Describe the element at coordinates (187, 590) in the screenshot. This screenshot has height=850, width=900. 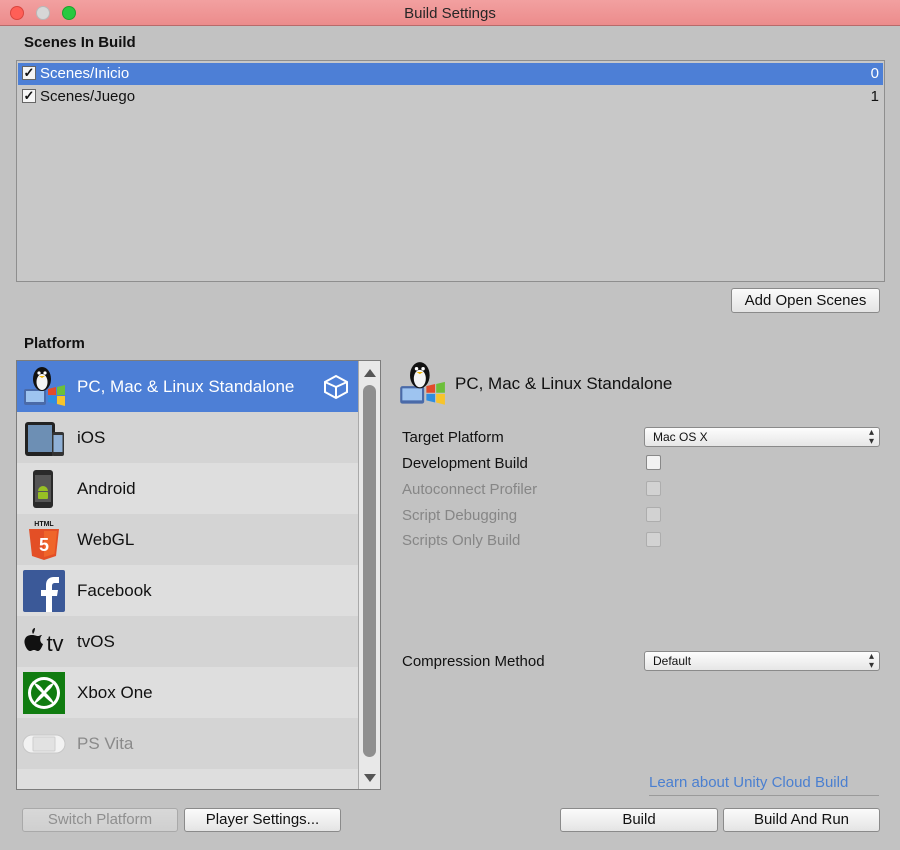
I see `platform-item-facebook: Facebook` at that location.